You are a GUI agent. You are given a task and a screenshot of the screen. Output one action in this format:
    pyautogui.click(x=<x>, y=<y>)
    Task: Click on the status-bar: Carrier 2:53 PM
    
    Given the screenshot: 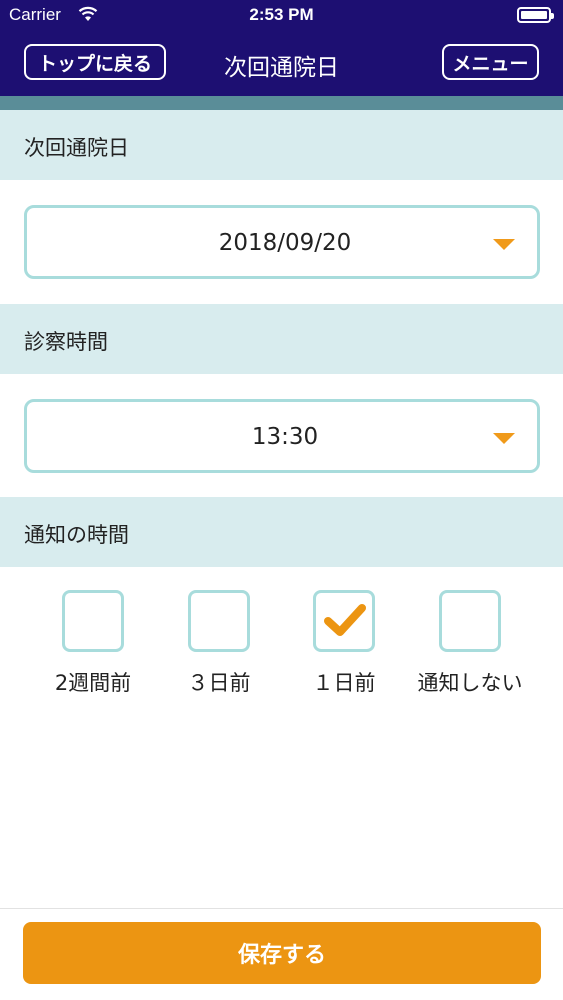 What is the action you would take?
    pyautogui.click(x=281, y=15)
    